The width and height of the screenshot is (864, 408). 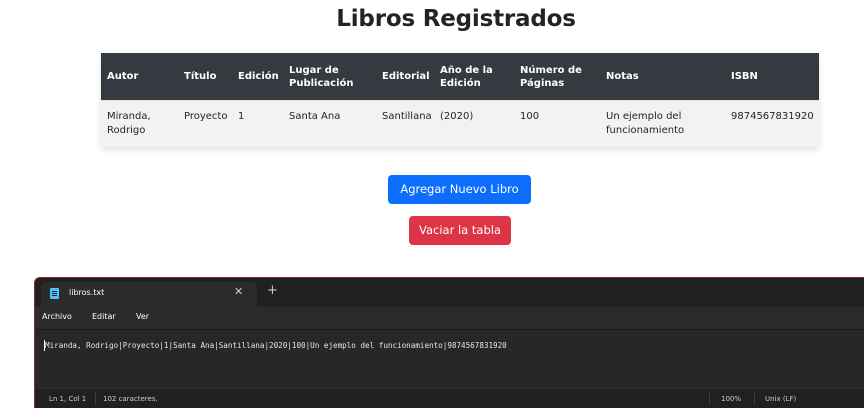 I want to click on column-header-paginas: Número de Páginas, so click(x=557, y=77).